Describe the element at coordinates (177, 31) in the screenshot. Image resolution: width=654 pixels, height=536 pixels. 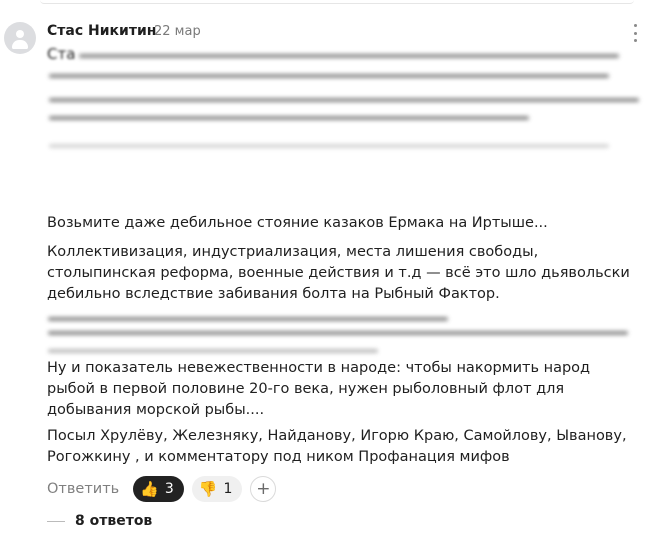
I see `comment-date: 22 мар` at that location.